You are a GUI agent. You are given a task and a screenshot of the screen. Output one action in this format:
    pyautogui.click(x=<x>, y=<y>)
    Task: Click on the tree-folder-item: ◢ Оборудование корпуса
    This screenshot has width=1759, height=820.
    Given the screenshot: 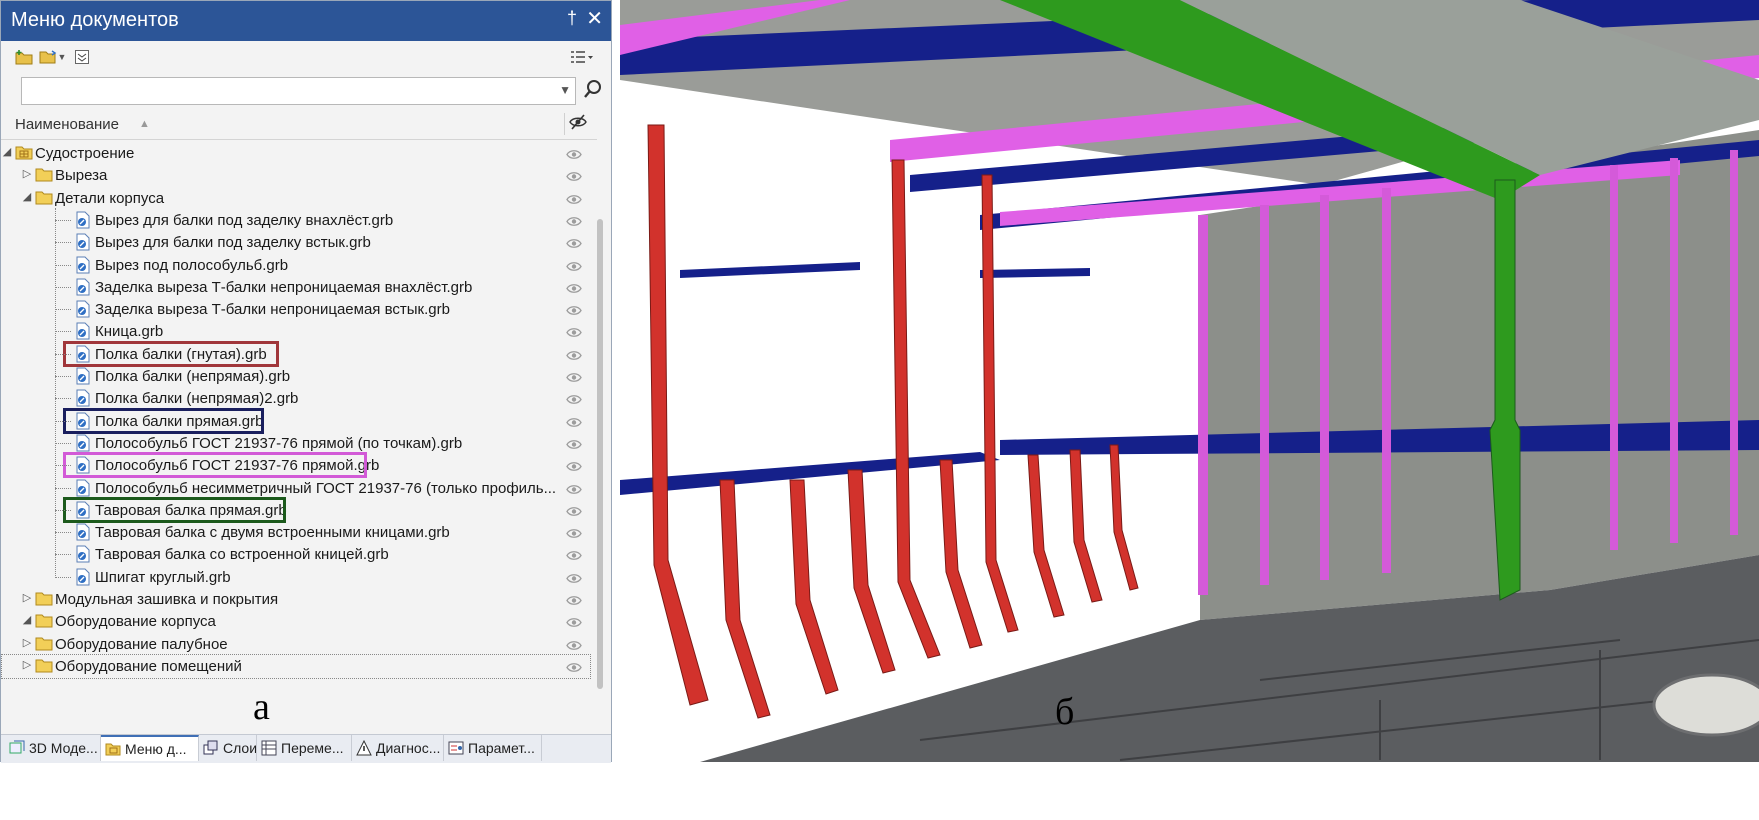 What is the action you would take?
    pyautogui.click(x=296, y=621)
    